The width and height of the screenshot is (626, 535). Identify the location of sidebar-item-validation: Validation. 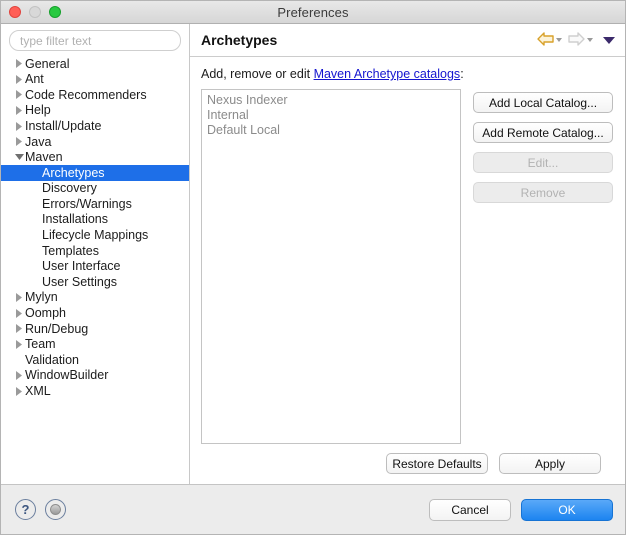
(95, 360).